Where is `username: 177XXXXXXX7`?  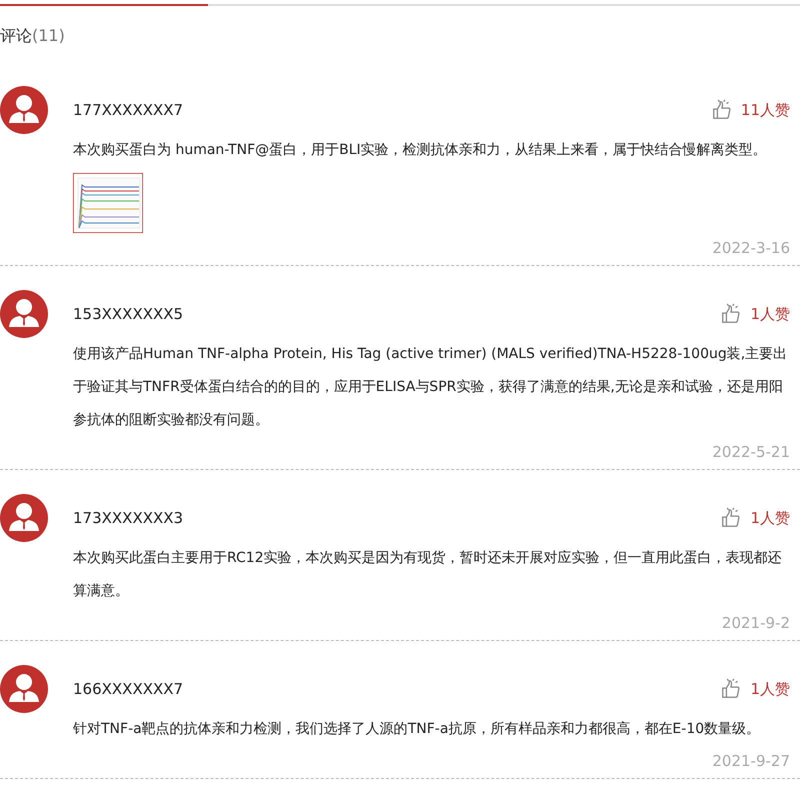 username: 177XXXXXXX7 is located at coordinates (128, 110).